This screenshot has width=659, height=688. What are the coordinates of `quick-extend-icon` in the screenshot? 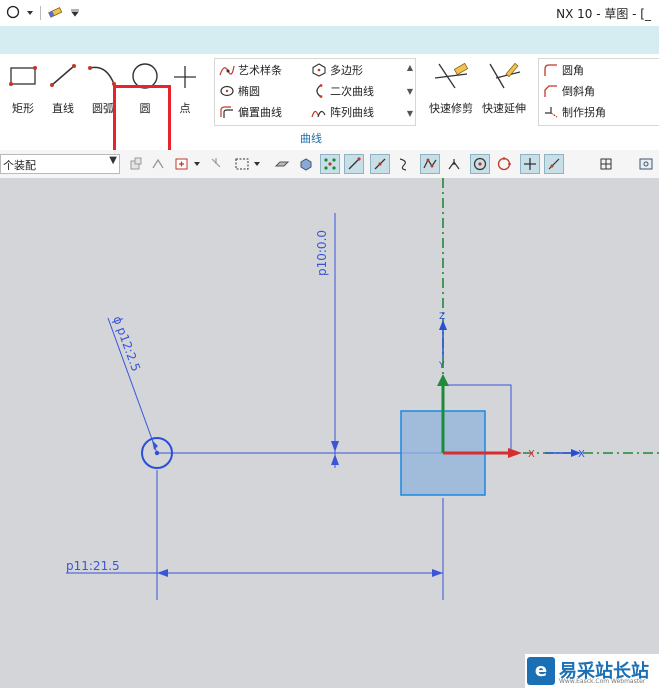 It's located at (505, 75).